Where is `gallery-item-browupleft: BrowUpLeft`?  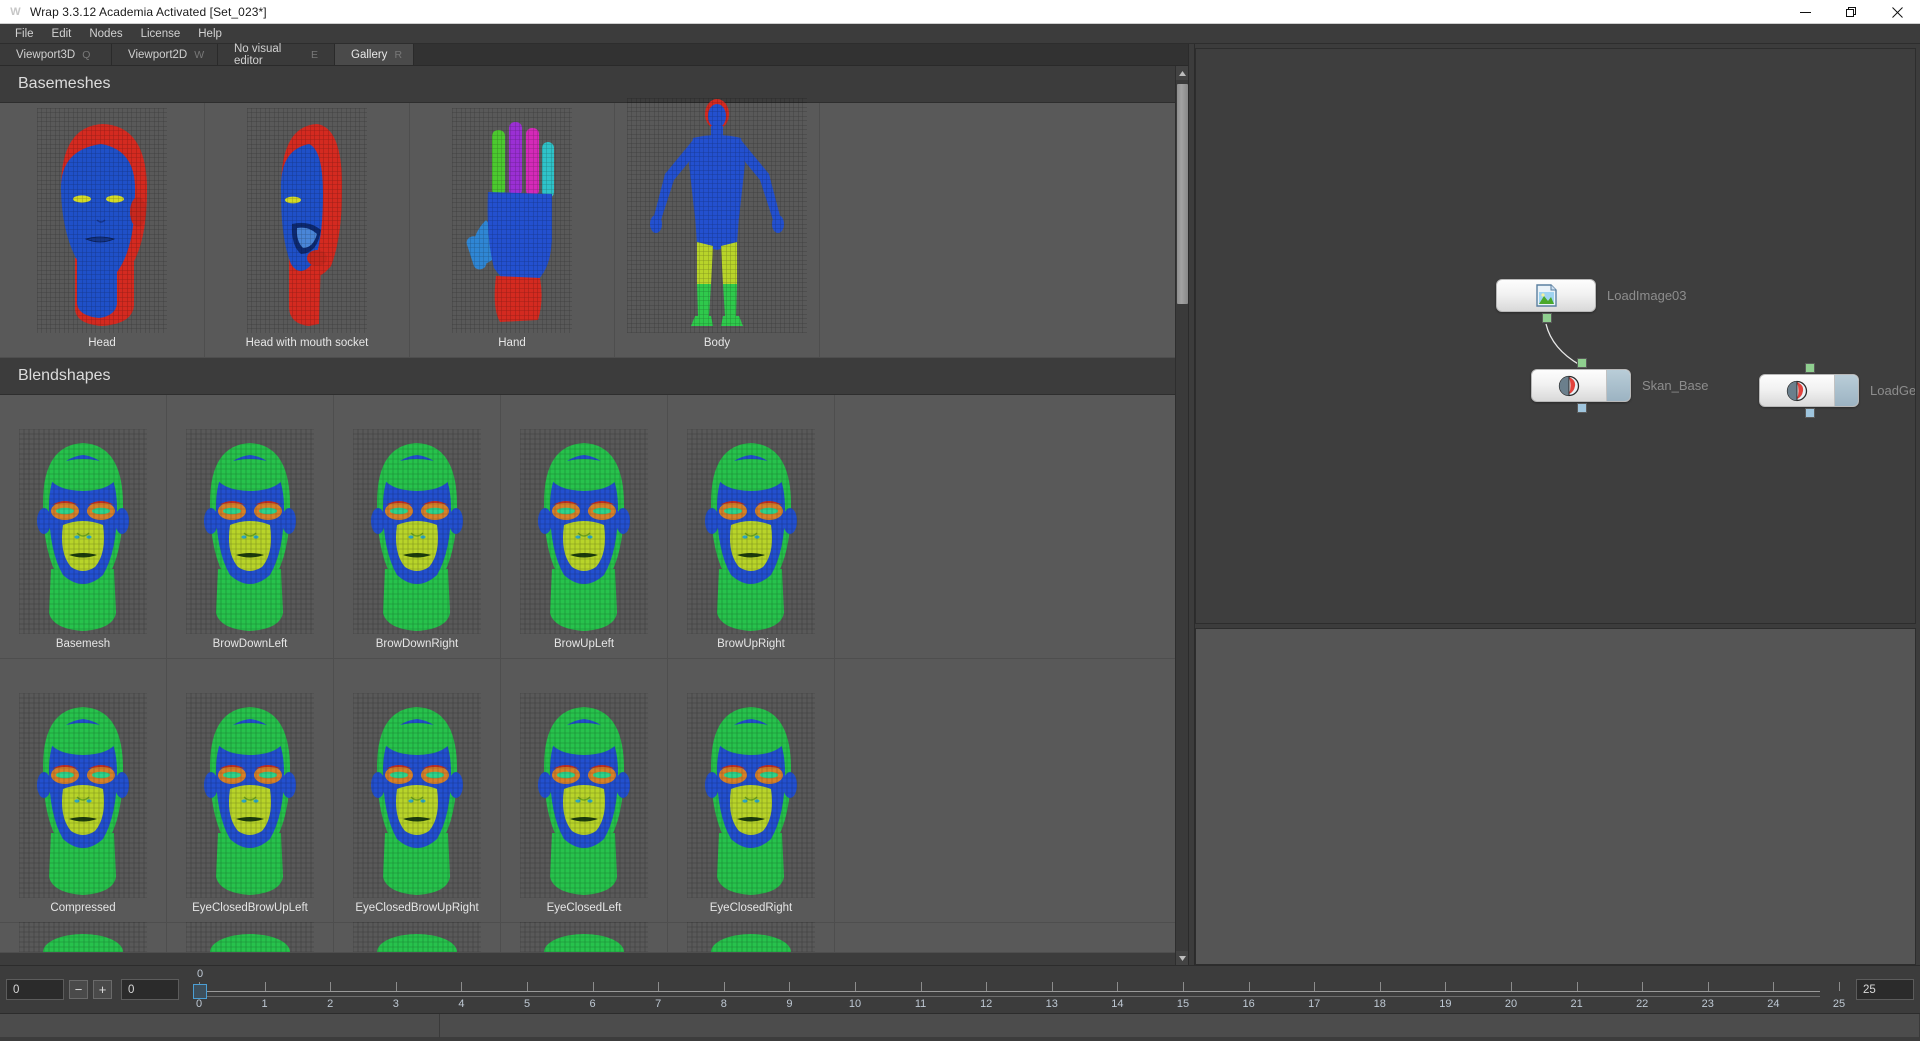 gallery-item-browupleft: BrowUpLeft is located at coordinates (584, 527).